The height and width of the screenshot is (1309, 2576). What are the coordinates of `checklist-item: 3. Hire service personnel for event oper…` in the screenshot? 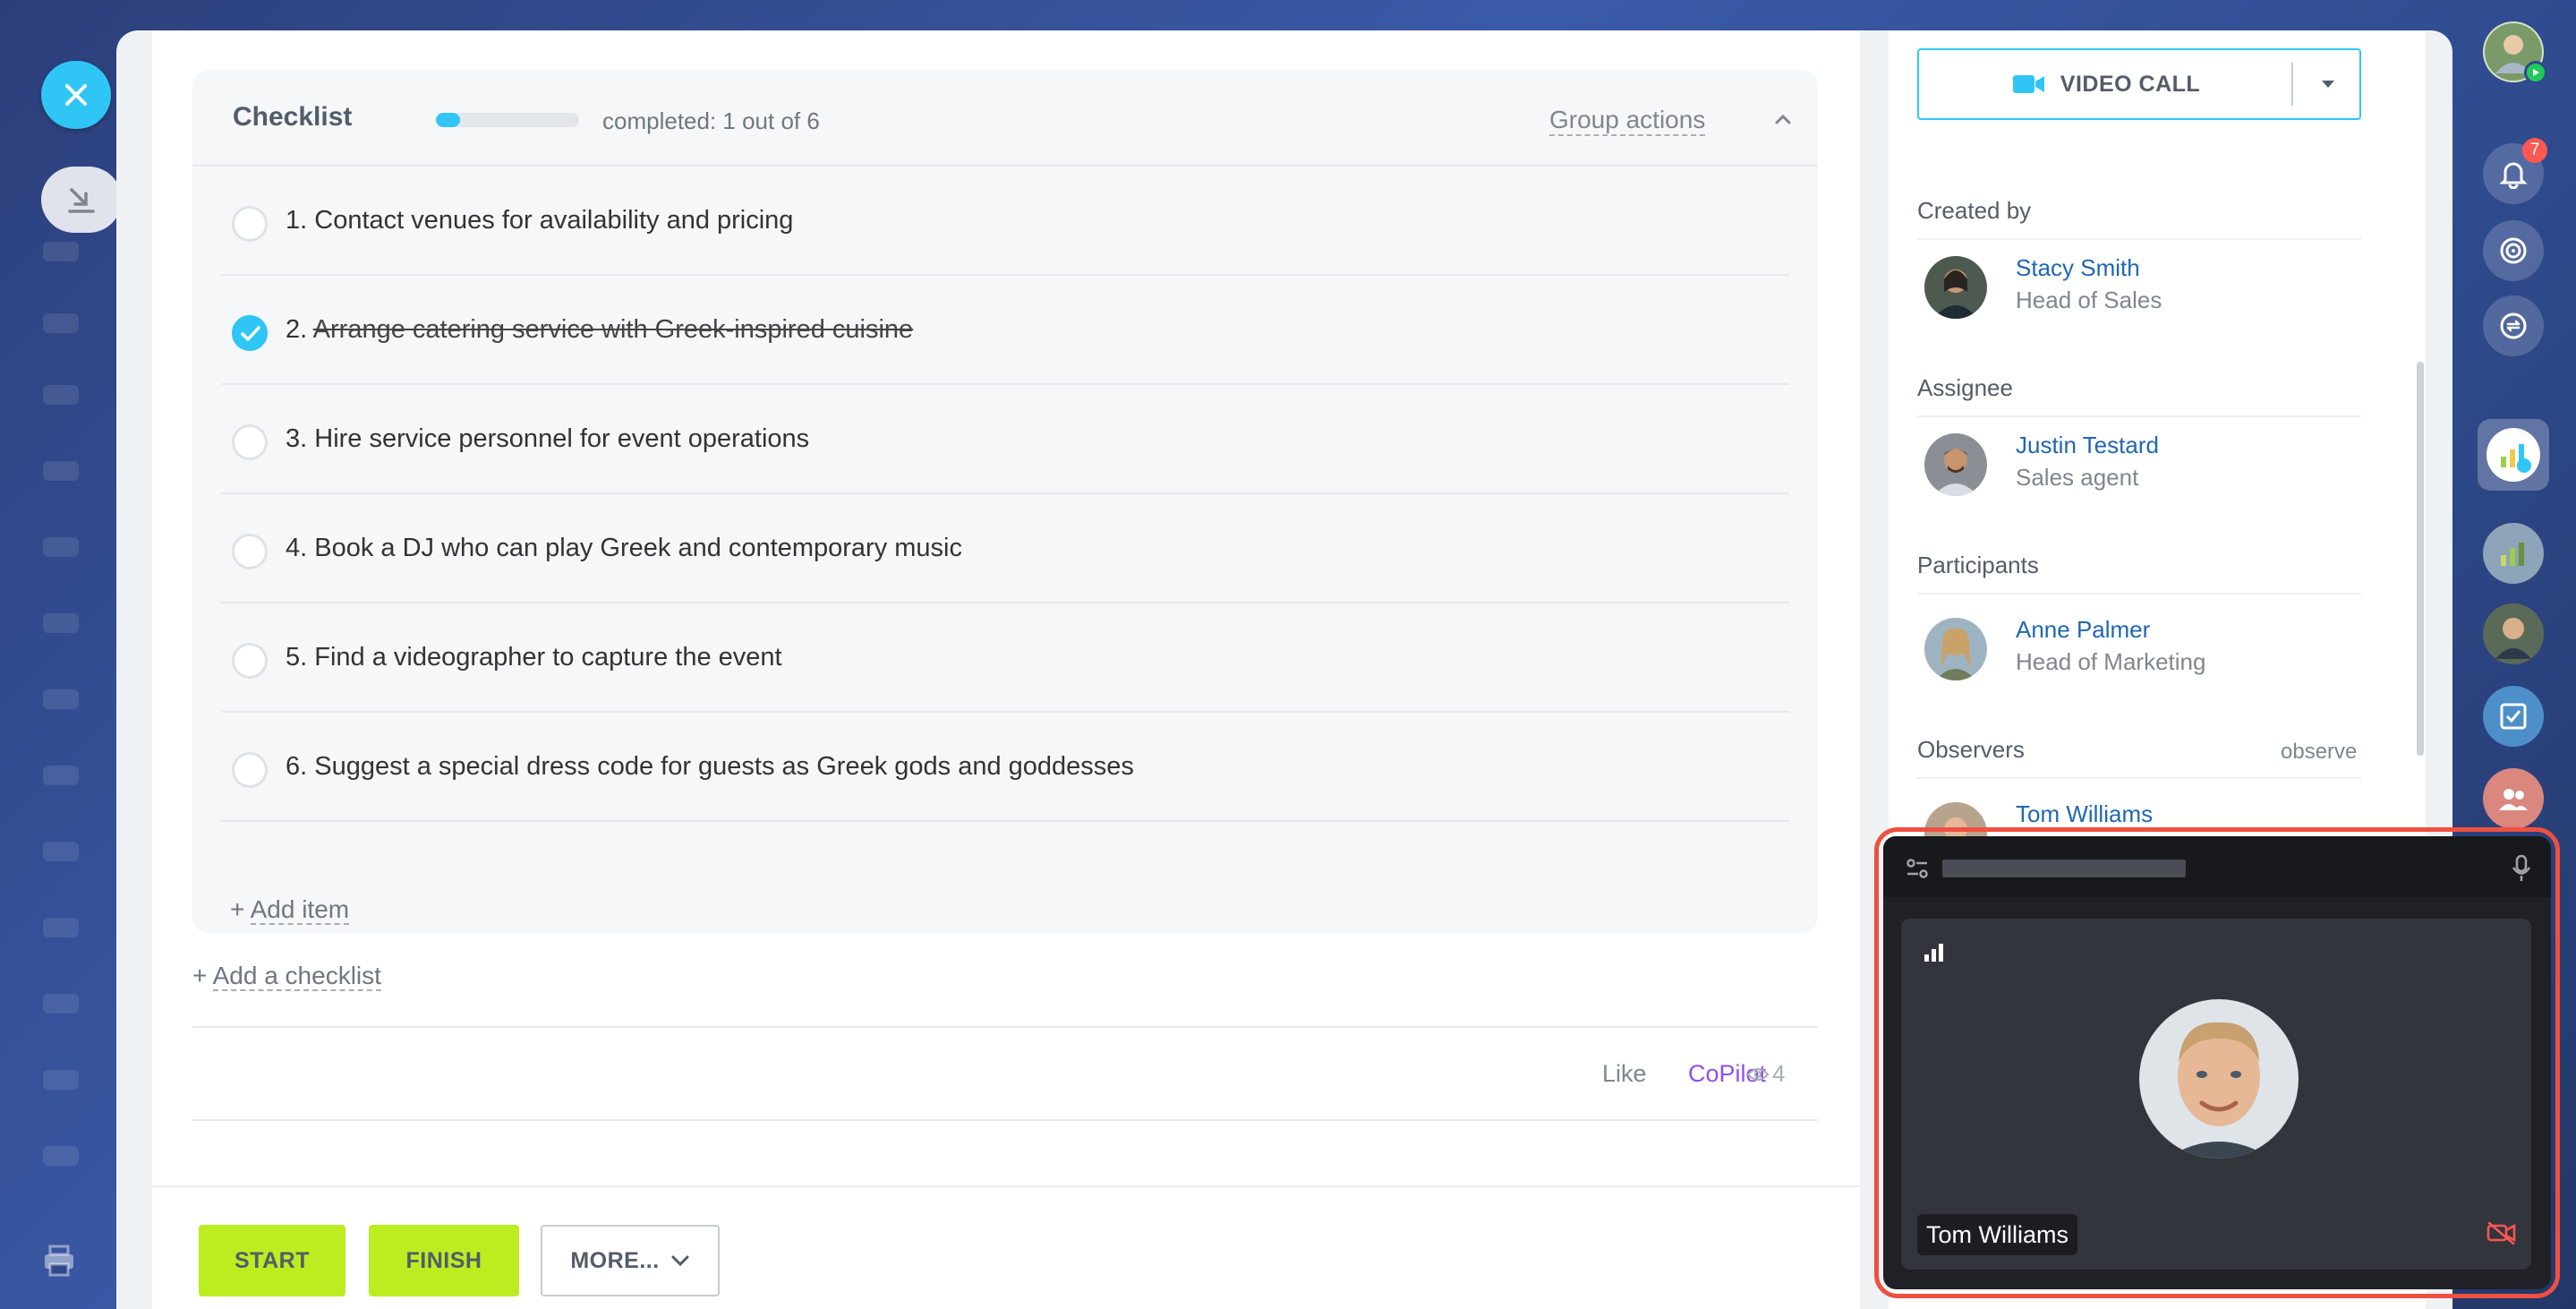 It's located at (1005, 439).